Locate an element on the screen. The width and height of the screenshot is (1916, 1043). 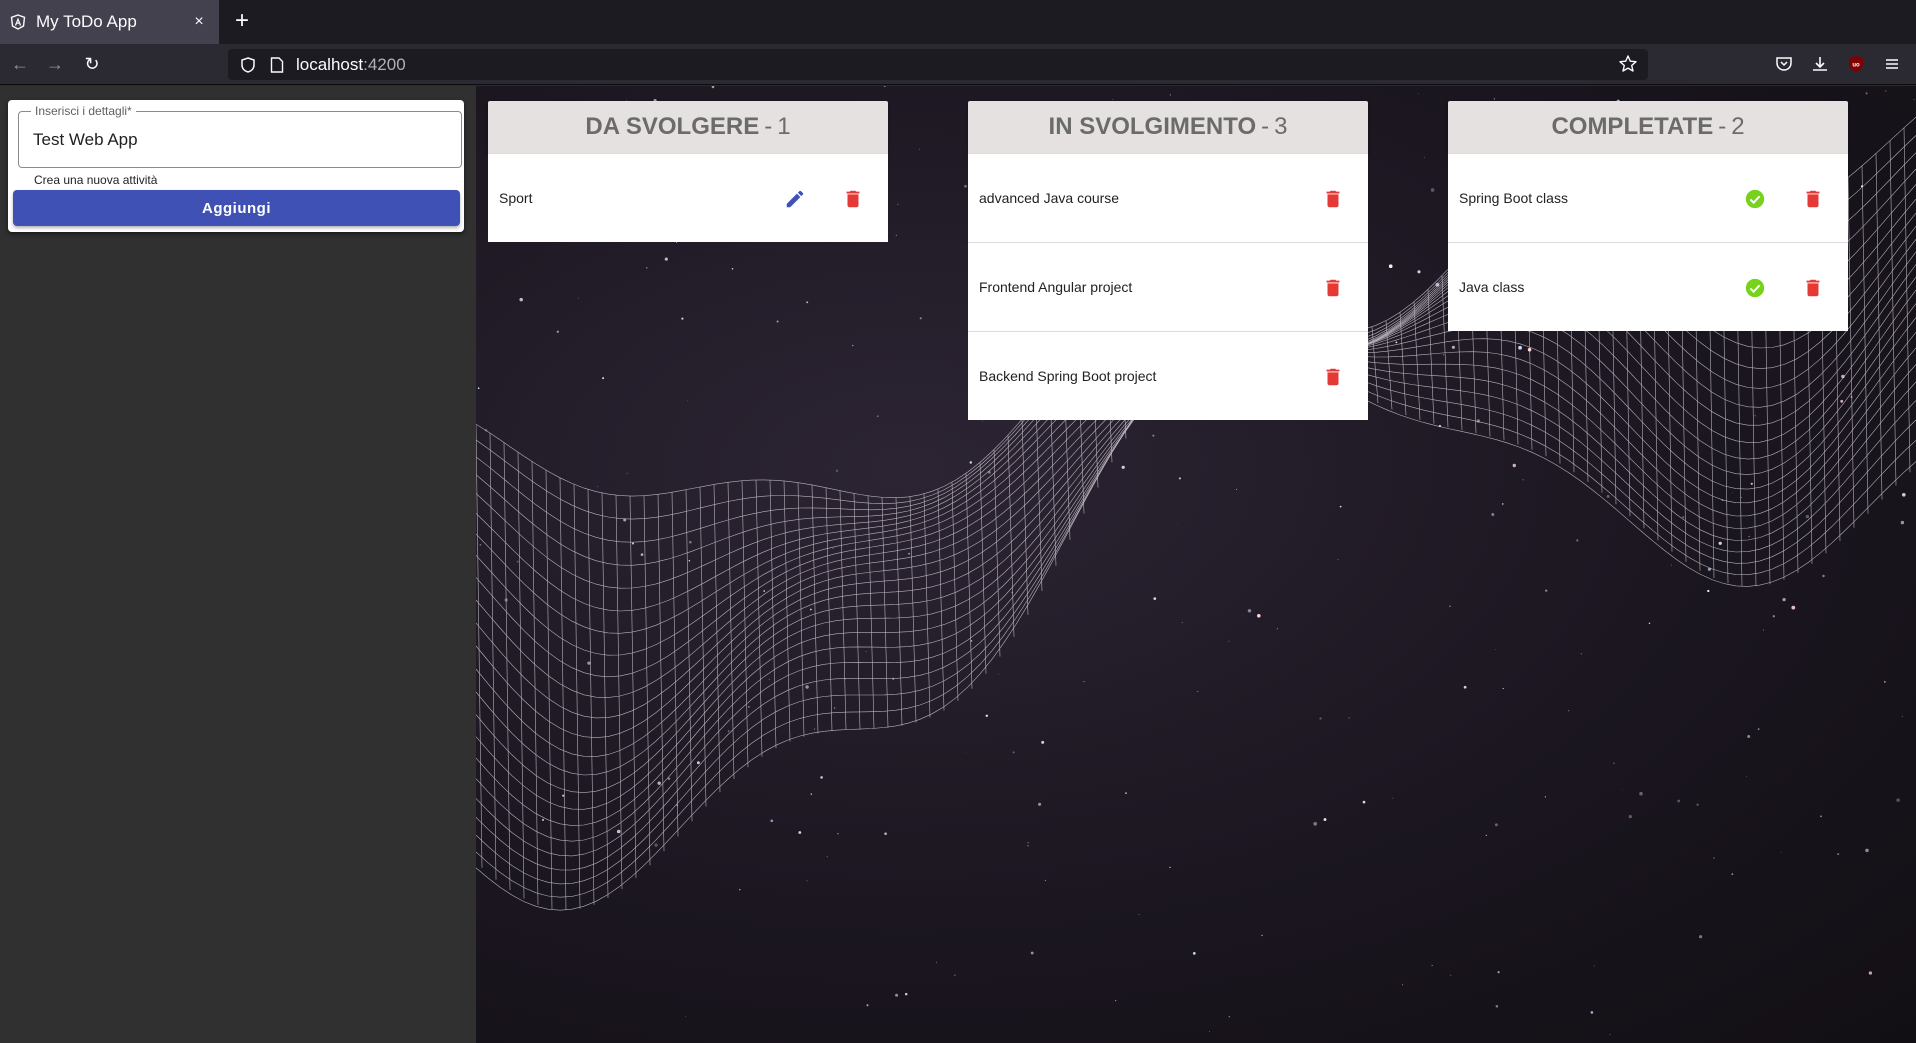
svg-text: uo is located at coordinates (1856, 66).